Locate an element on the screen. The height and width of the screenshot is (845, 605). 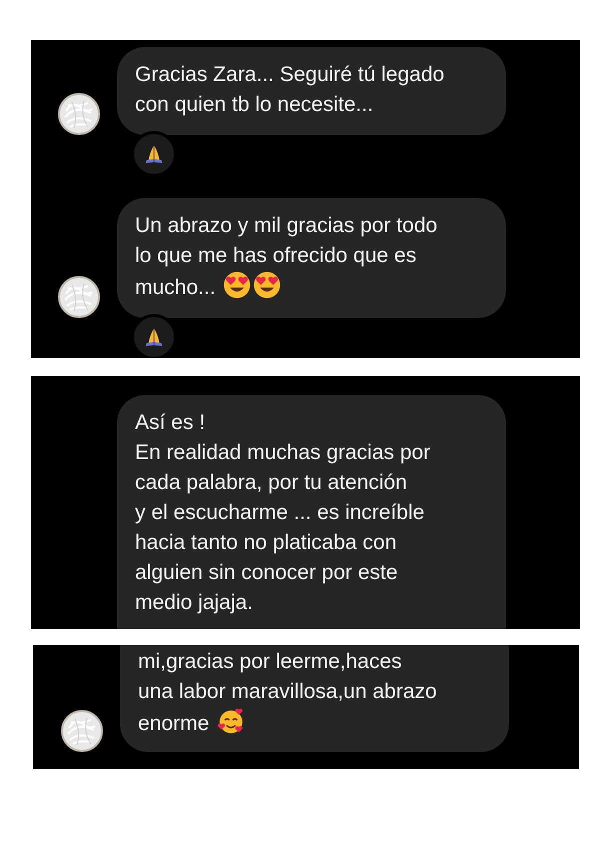
message-bubble: mi,gracias por leerme,haces una labor maravillosa,un abrazo enorme is located at coordinates (314, 698).